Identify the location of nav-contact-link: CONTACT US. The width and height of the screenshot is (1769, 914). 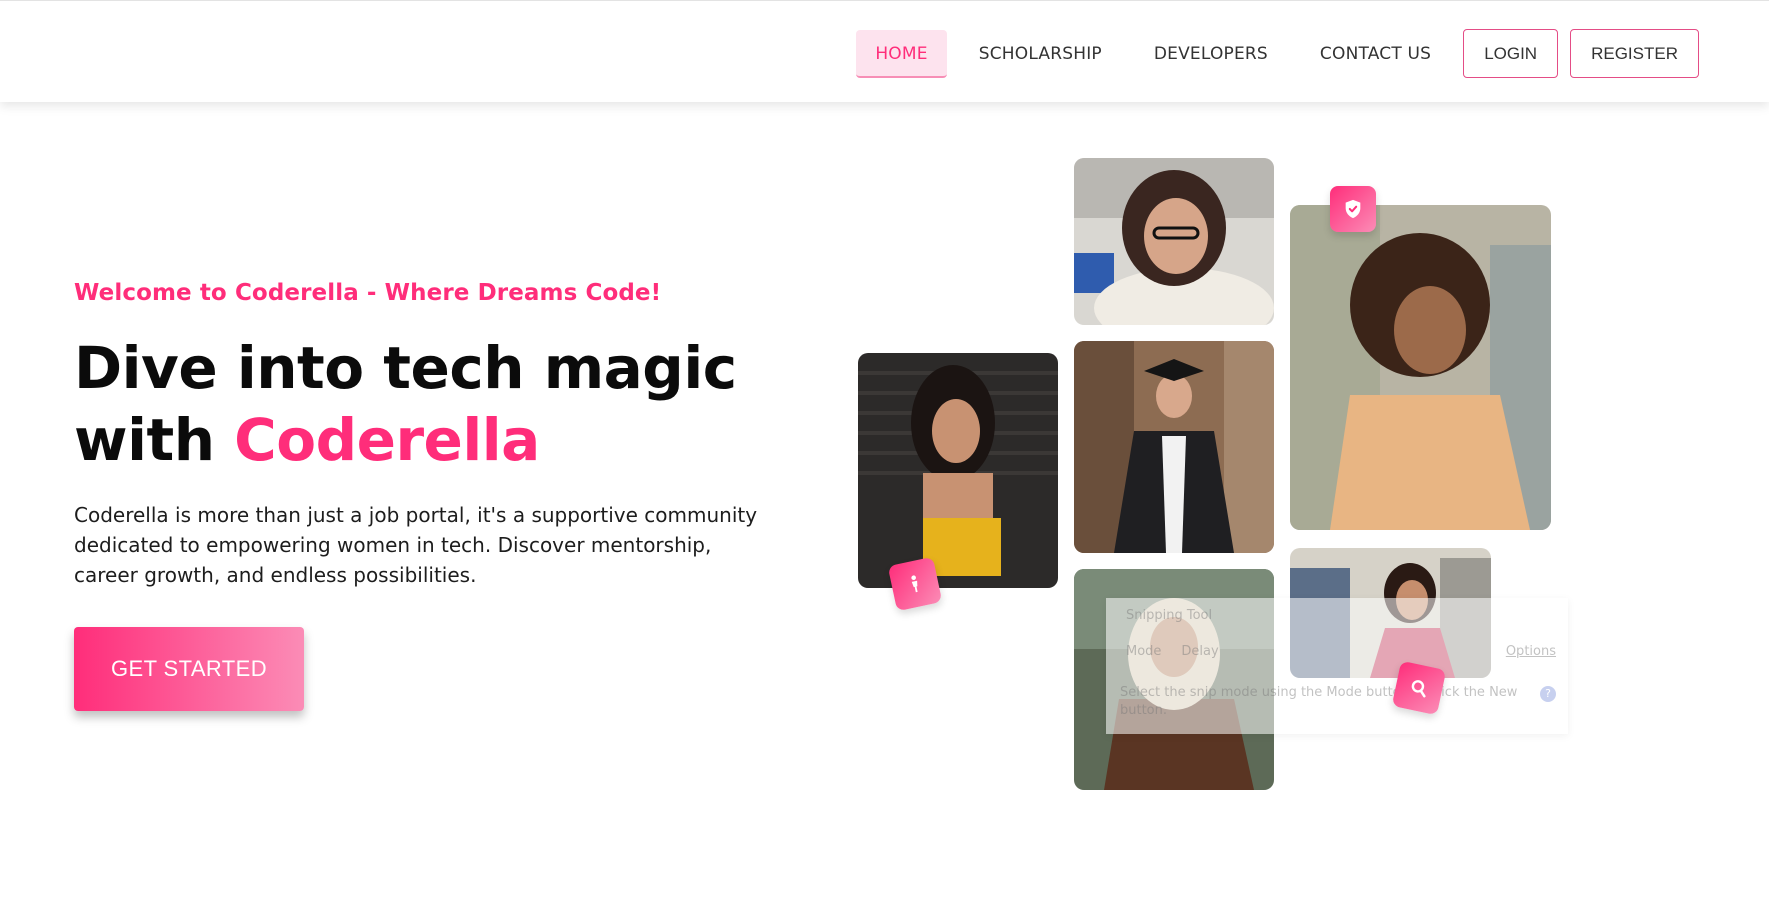
(1375, 54).